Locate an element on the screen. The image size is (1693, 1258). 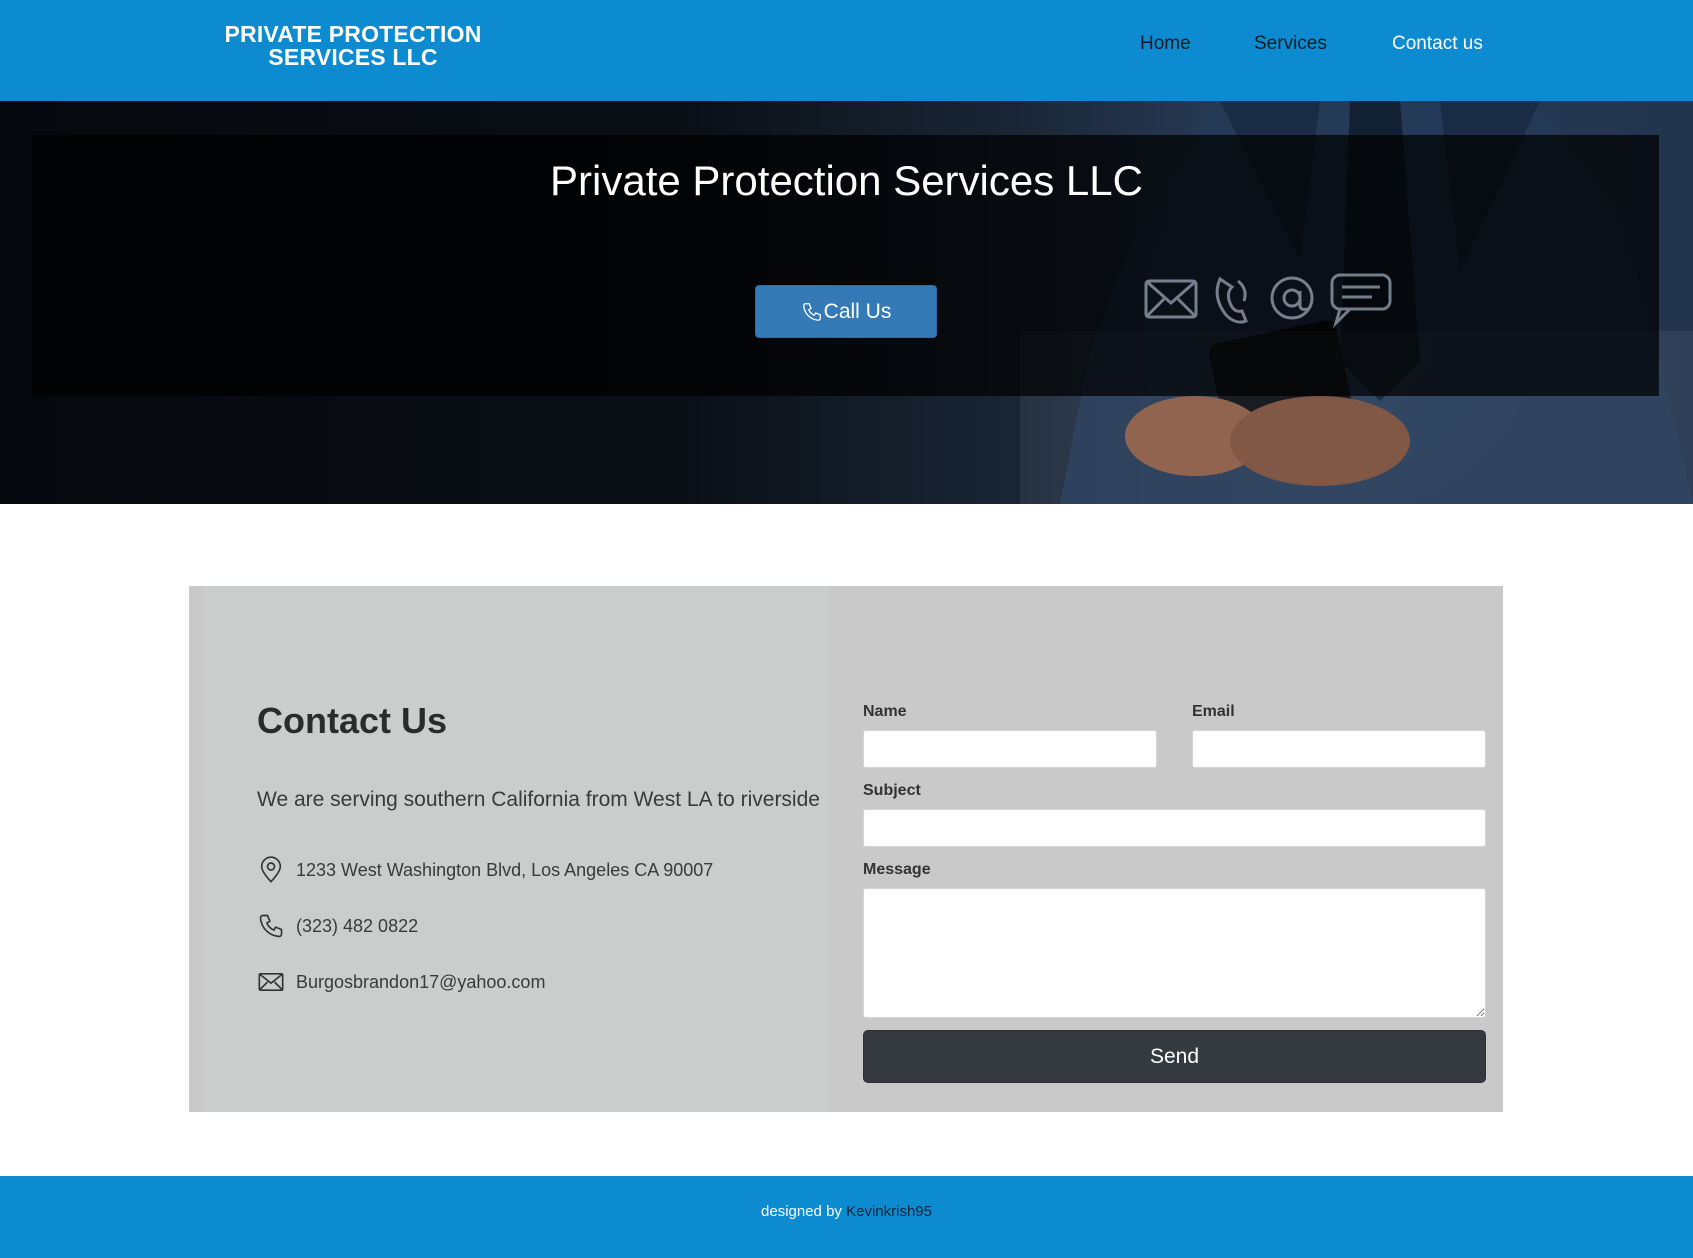
call-us-label: Call Us is located at coordinates (857, 311).